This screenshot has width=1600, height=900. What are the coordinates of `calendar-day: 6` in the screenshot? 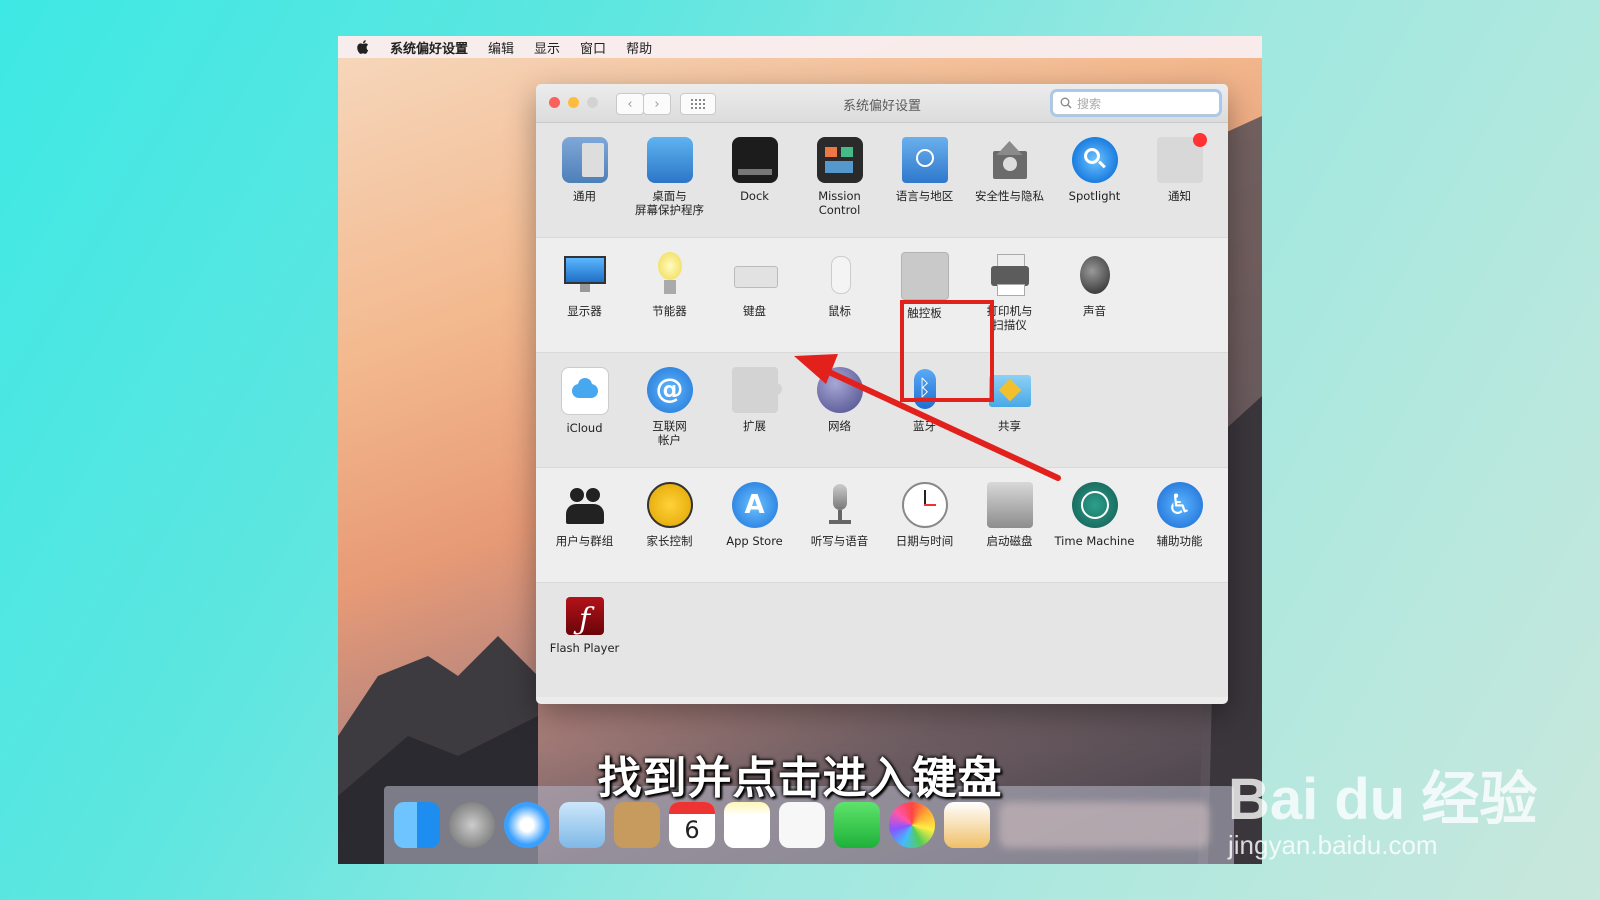 It's located at (692, 830).